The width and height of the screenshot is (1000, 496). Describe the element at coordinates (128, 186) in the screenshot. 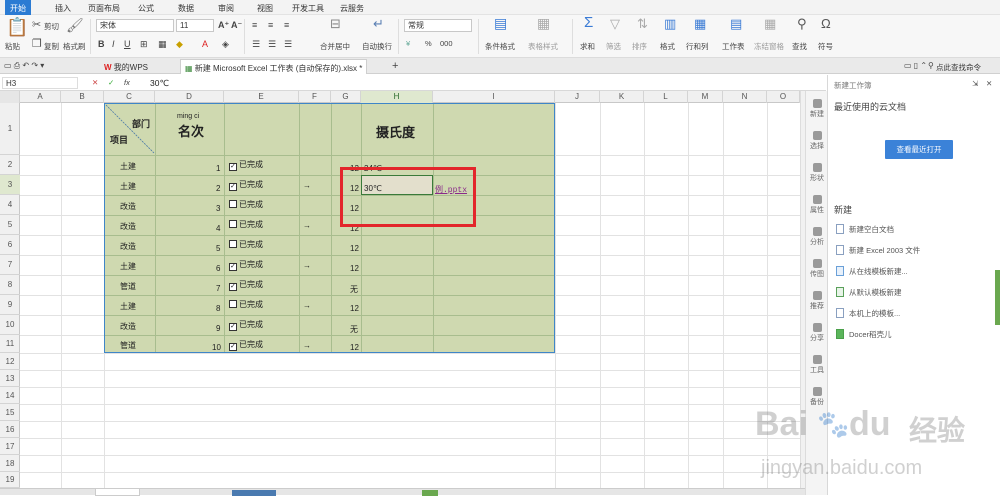

I see `cell-c3: 土建` at that location.